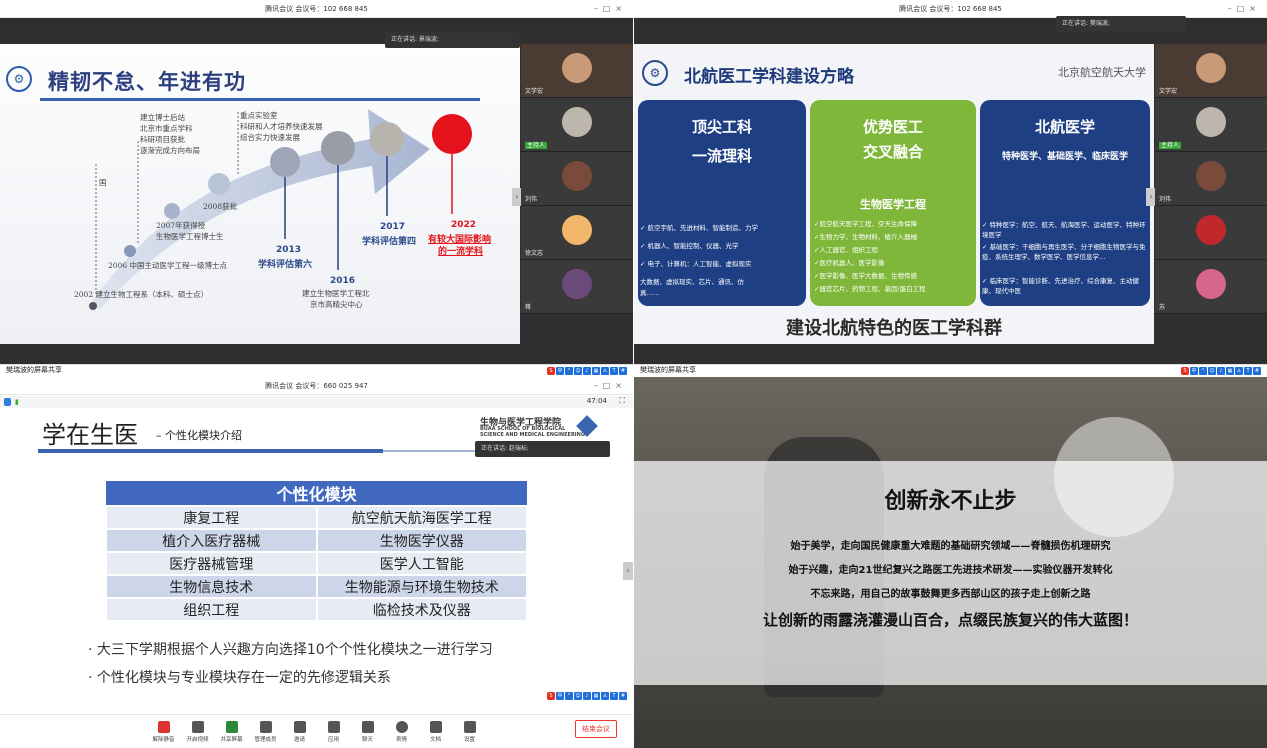 This screenshot has height=748, width=1267. I want to click on toolbar-label: 共享屏幕, so click(231, 739).